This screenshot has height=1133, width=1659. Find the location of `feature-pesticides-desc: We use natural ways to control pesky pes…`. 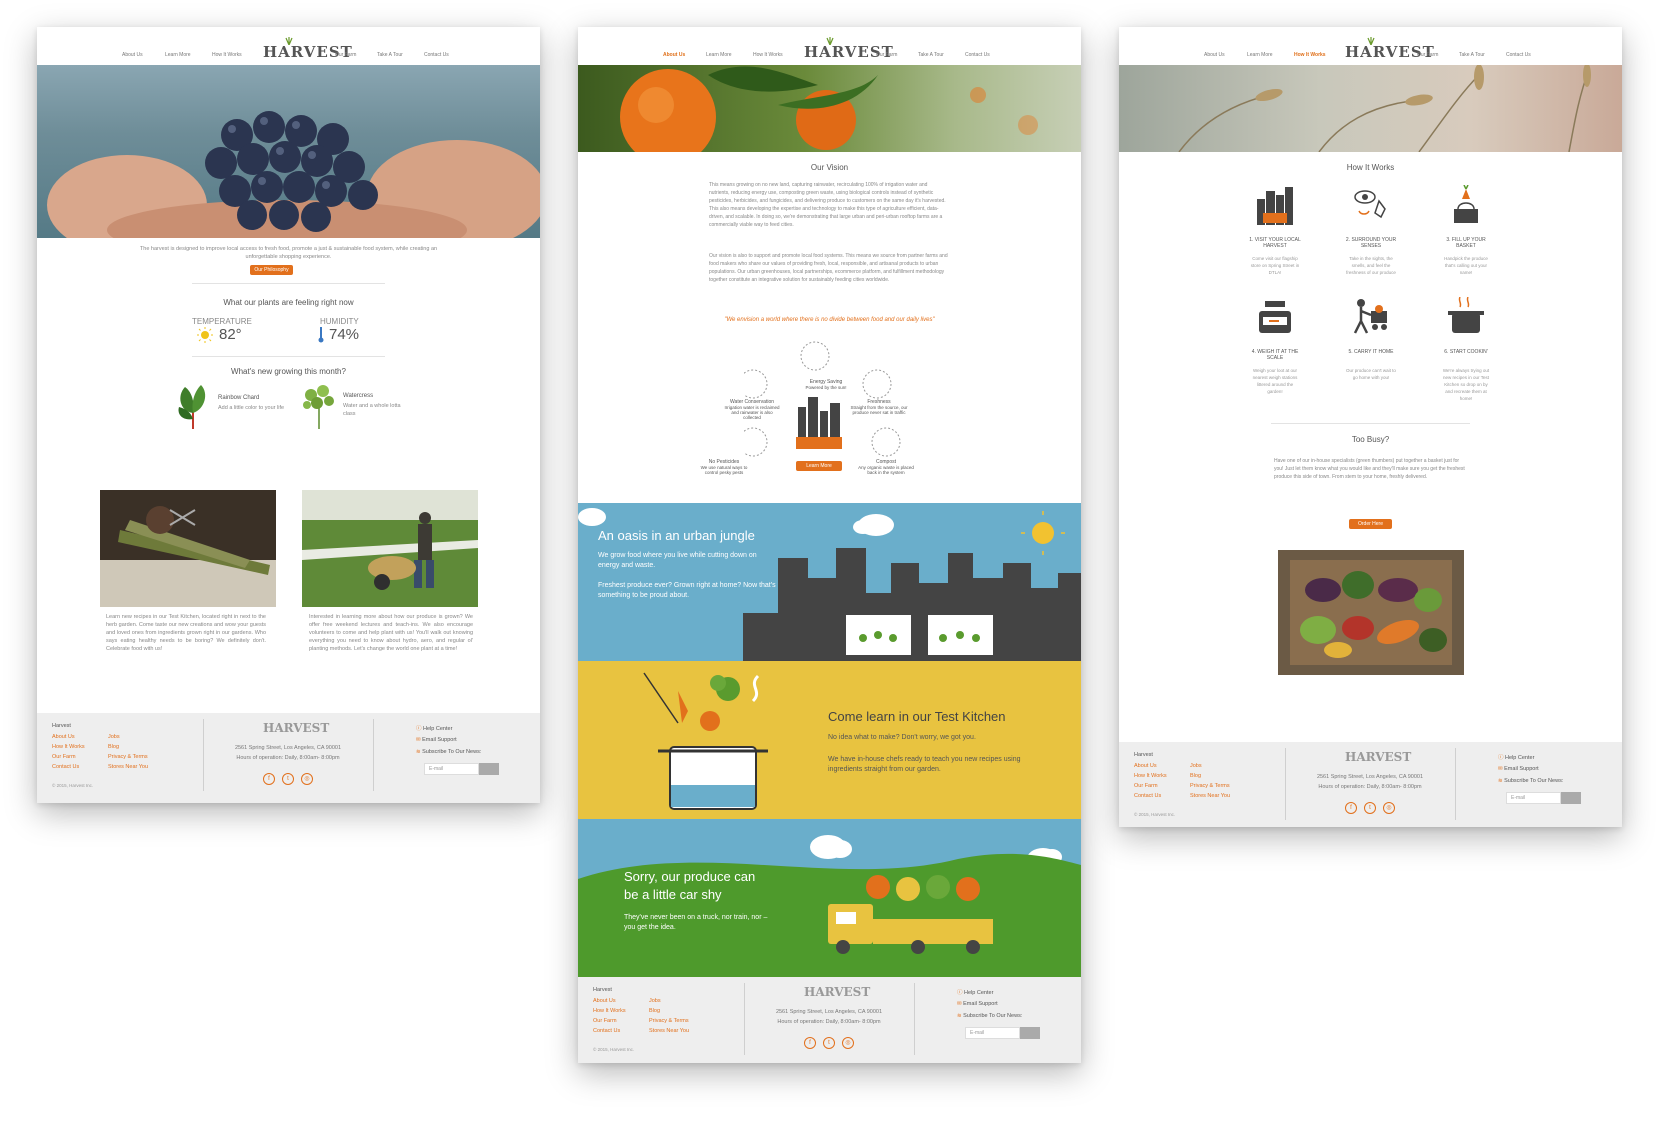

feature-pesticides-desc: We use natural ways to control pesky pes… is located at coordinates (724, 470).